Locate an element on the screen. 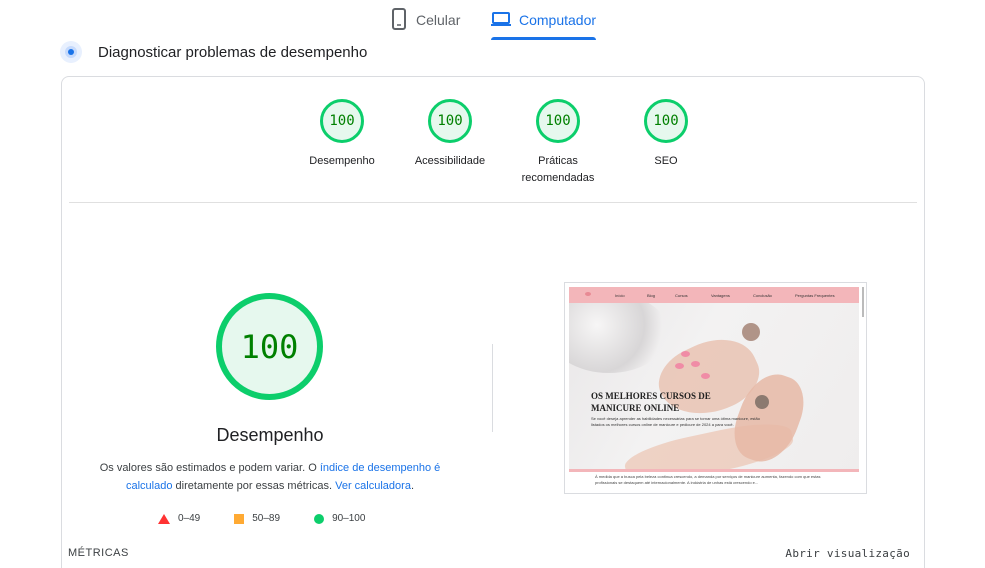 This screenshot has height=568, width=985. legend-item-average: 50–89 is located at coordinates (257, 518).